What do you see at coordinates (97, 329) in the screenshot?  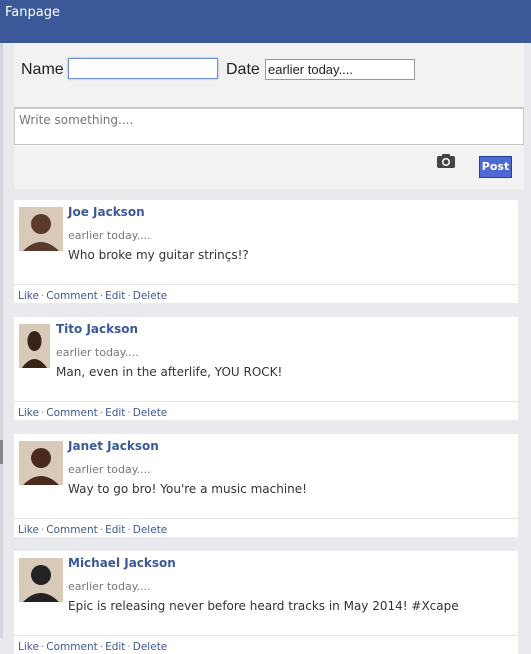 I see `post-author: Tito Jackson` at bounding box center [97, 329].